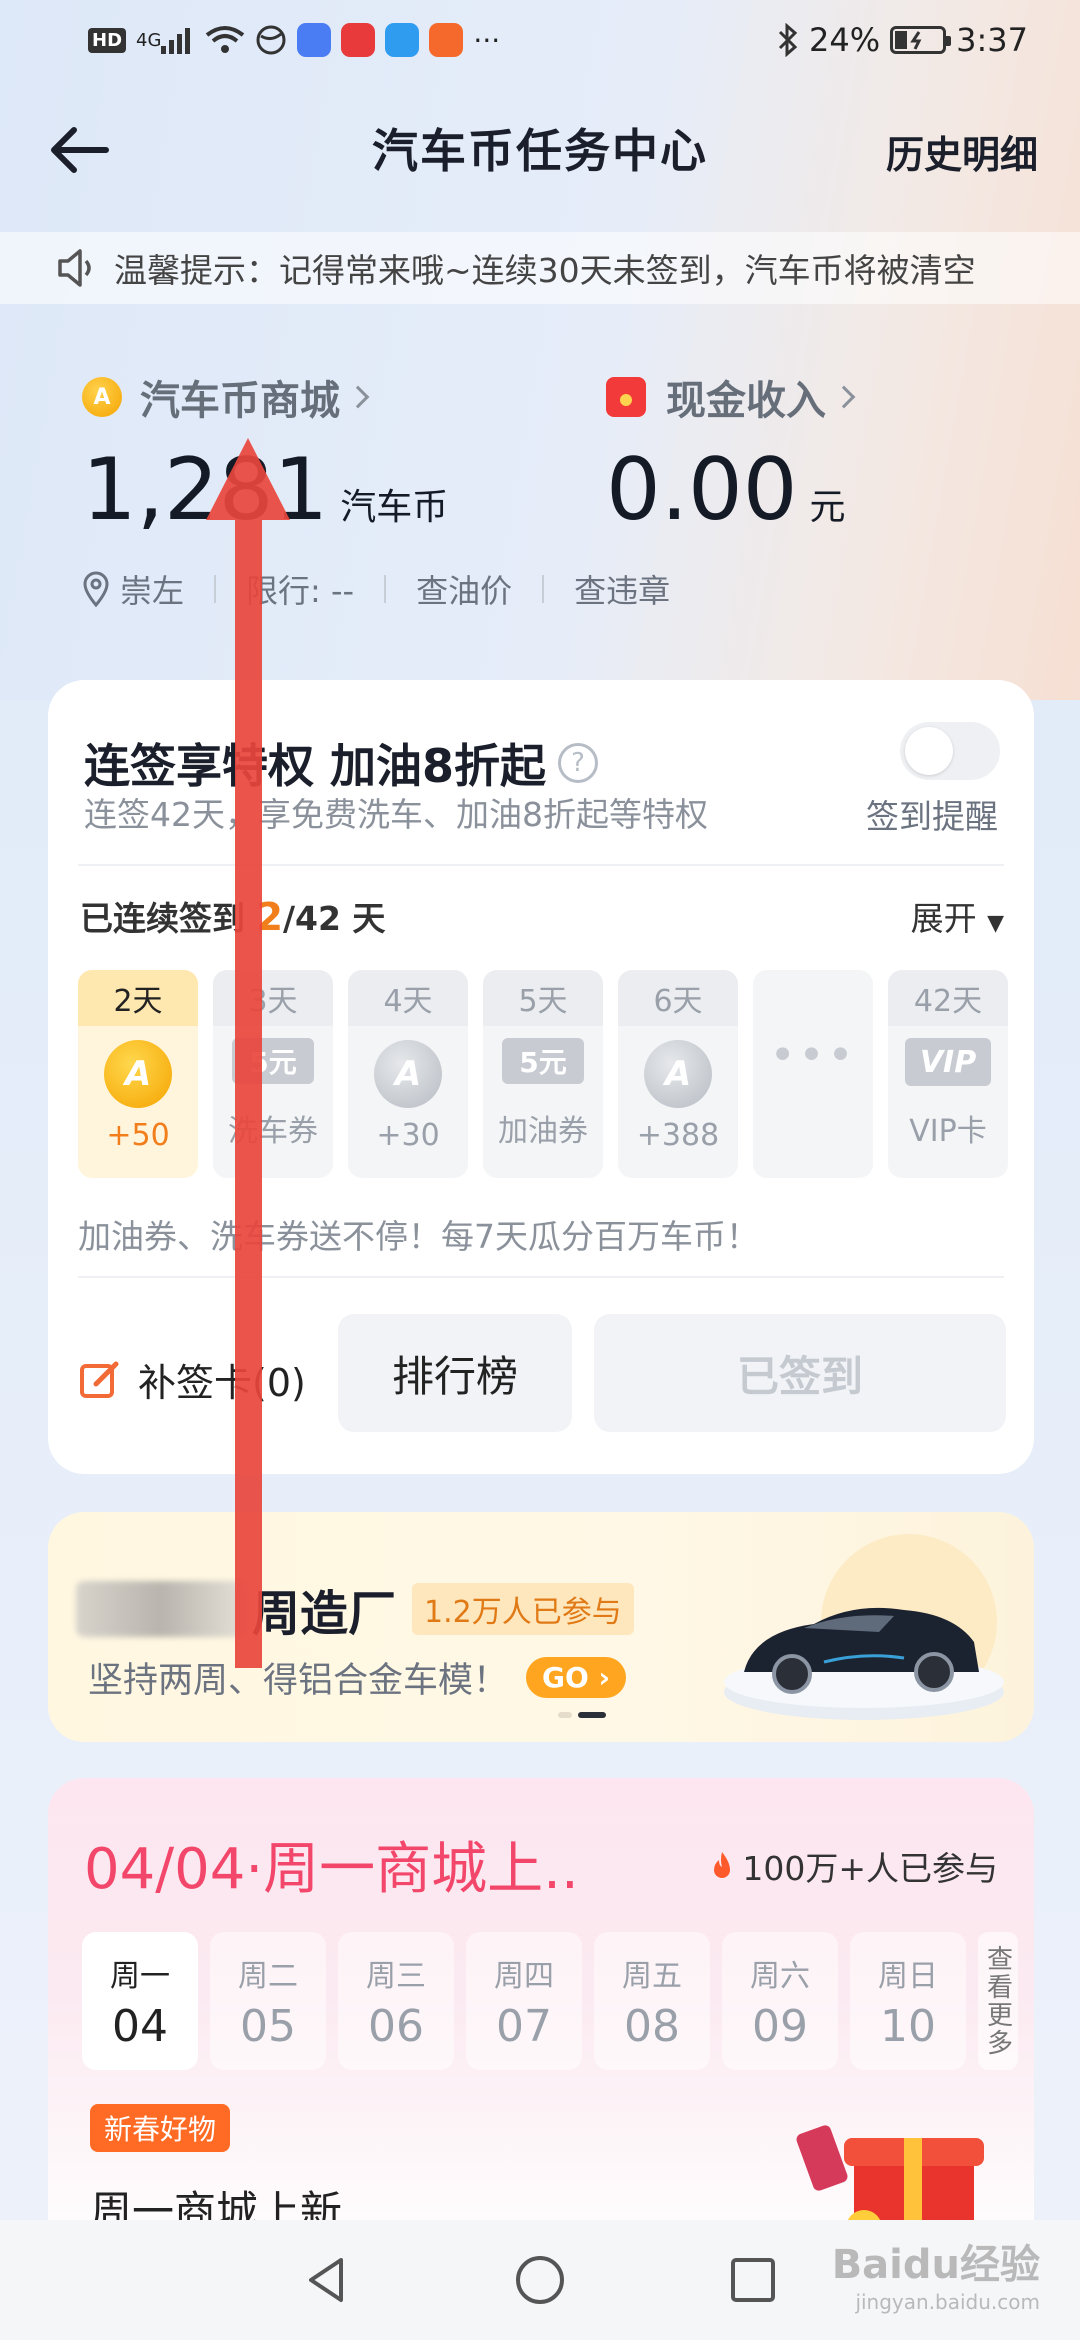 The image size is (1080, 2340). Describe the element at coordinates (376, 589) in the screenshot. I see `location-bar: 崇左 限行: -- 查油价 查违章` at that location.